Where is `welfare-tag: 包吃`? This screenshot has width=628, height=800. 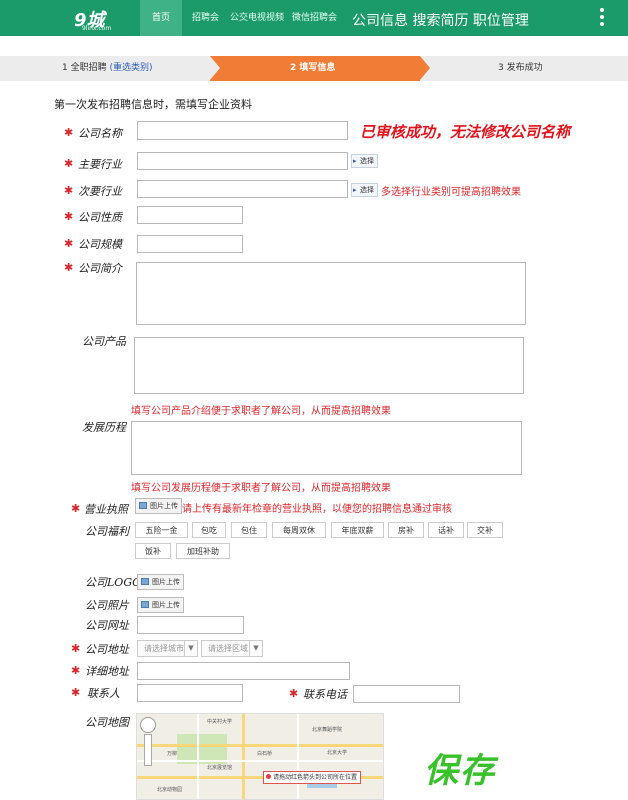
welfare-tag: 包吃 is located at coordinates (209, 530).